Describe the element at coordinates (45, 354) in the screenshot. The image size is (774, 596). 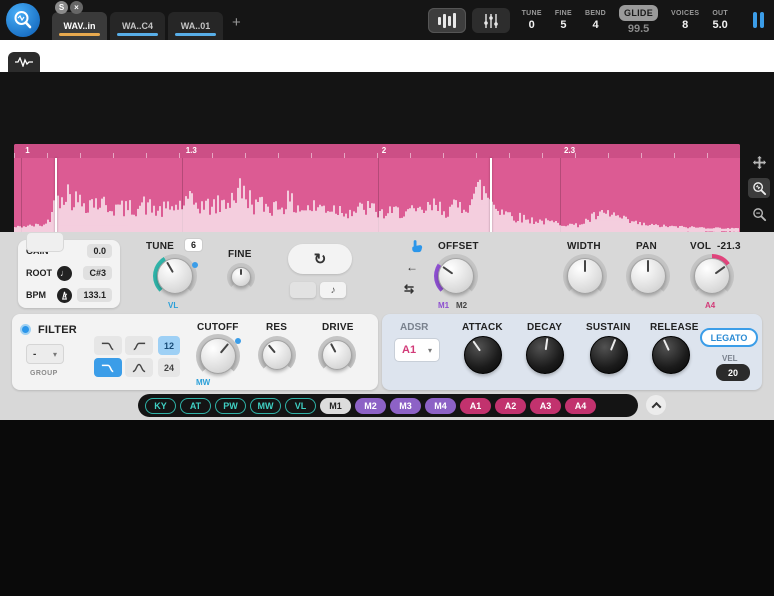
I see `filter-group-dropdown: - ▾` at that location.